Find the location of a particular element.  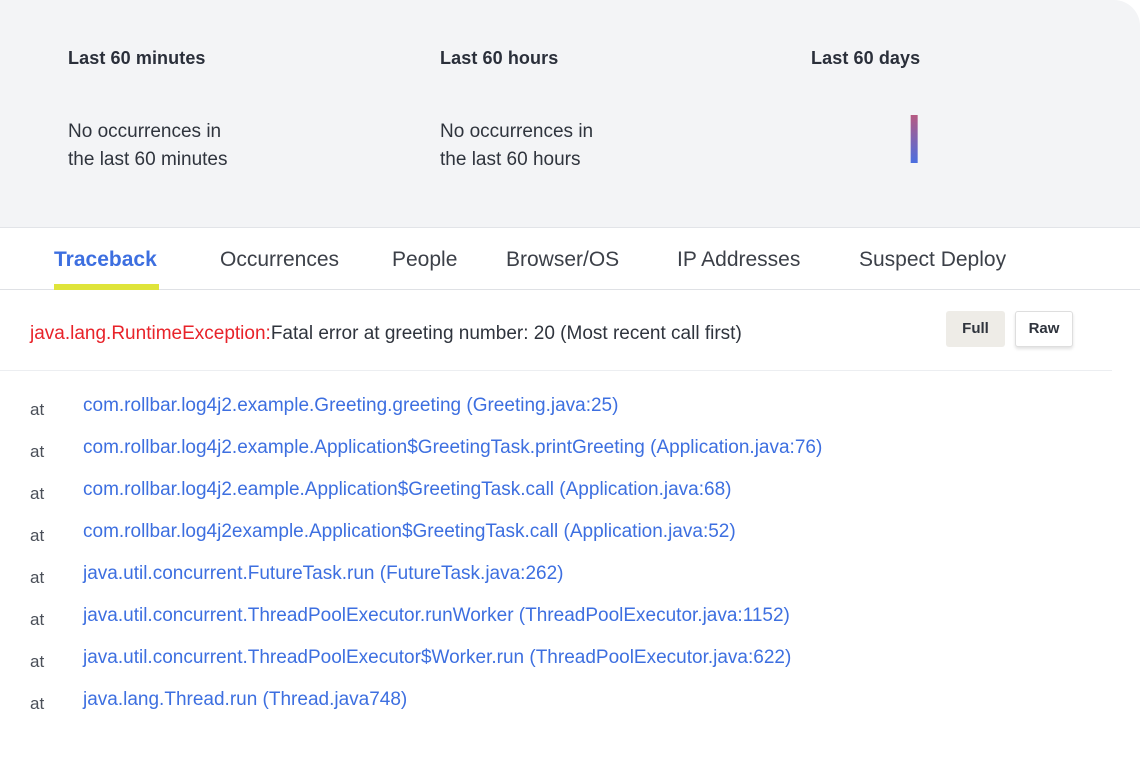

stack-frame: at java.lang.Thread.run (Thread.java748) is located at coordinates (570, 707).